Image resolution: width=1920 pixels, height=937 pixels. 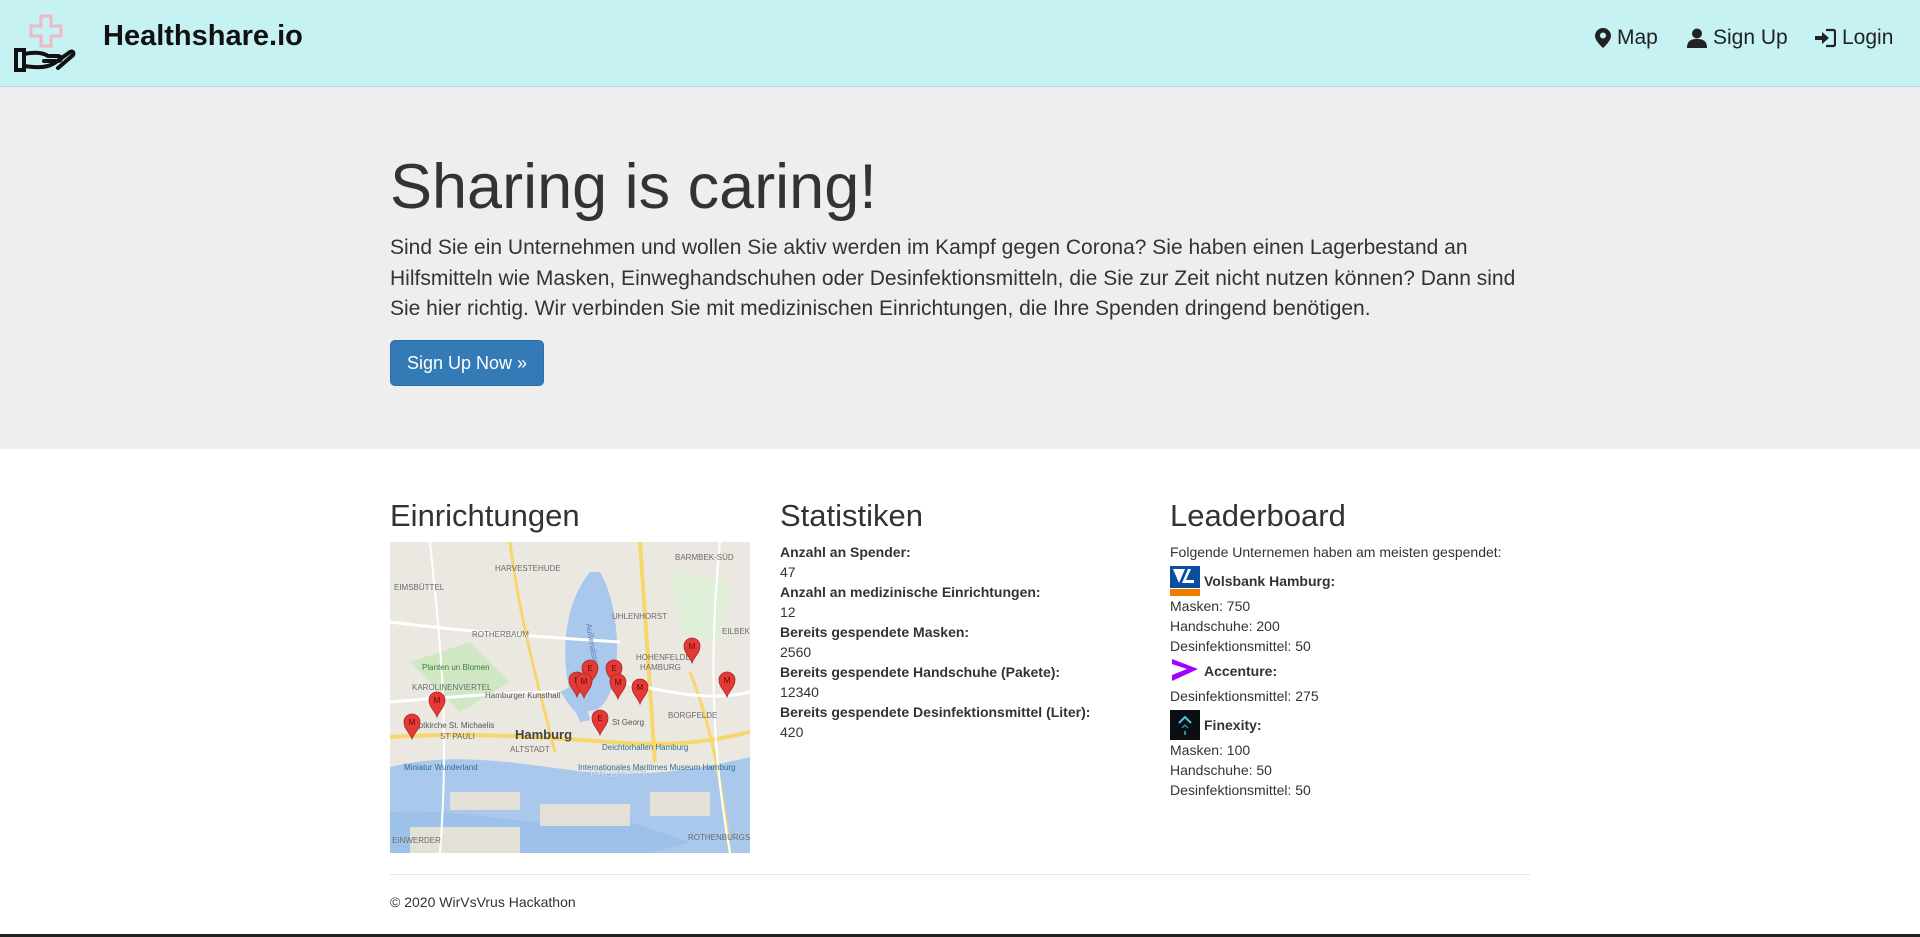 What do you see at coordinates (656, 767) in the screenshot?
I see `map-poi-label: Internationales Maritimes Museum Hamburg` at bounding box center [656, 767].